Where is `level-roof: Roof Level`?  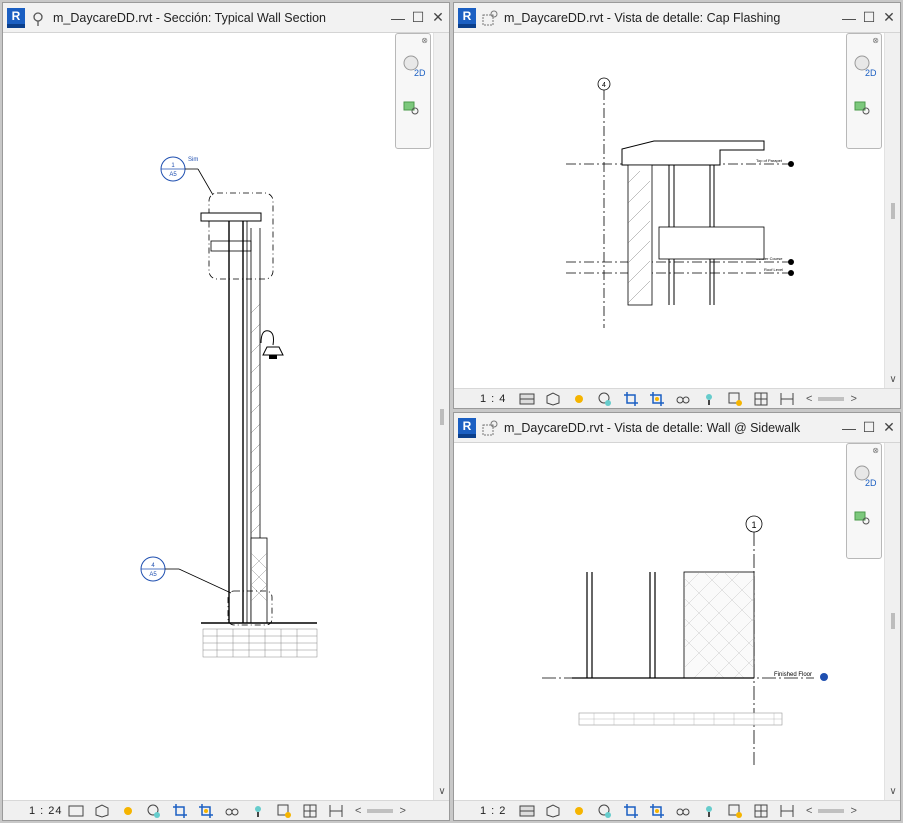 level-roof: Roof Level is located at coordinates (773, 269).